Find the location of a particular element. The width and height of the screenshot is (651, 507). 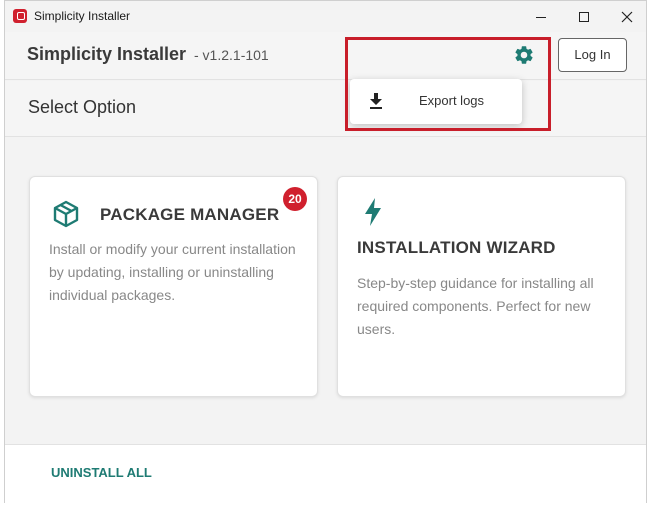

maximize-icon is located at coordinates (584, 17).